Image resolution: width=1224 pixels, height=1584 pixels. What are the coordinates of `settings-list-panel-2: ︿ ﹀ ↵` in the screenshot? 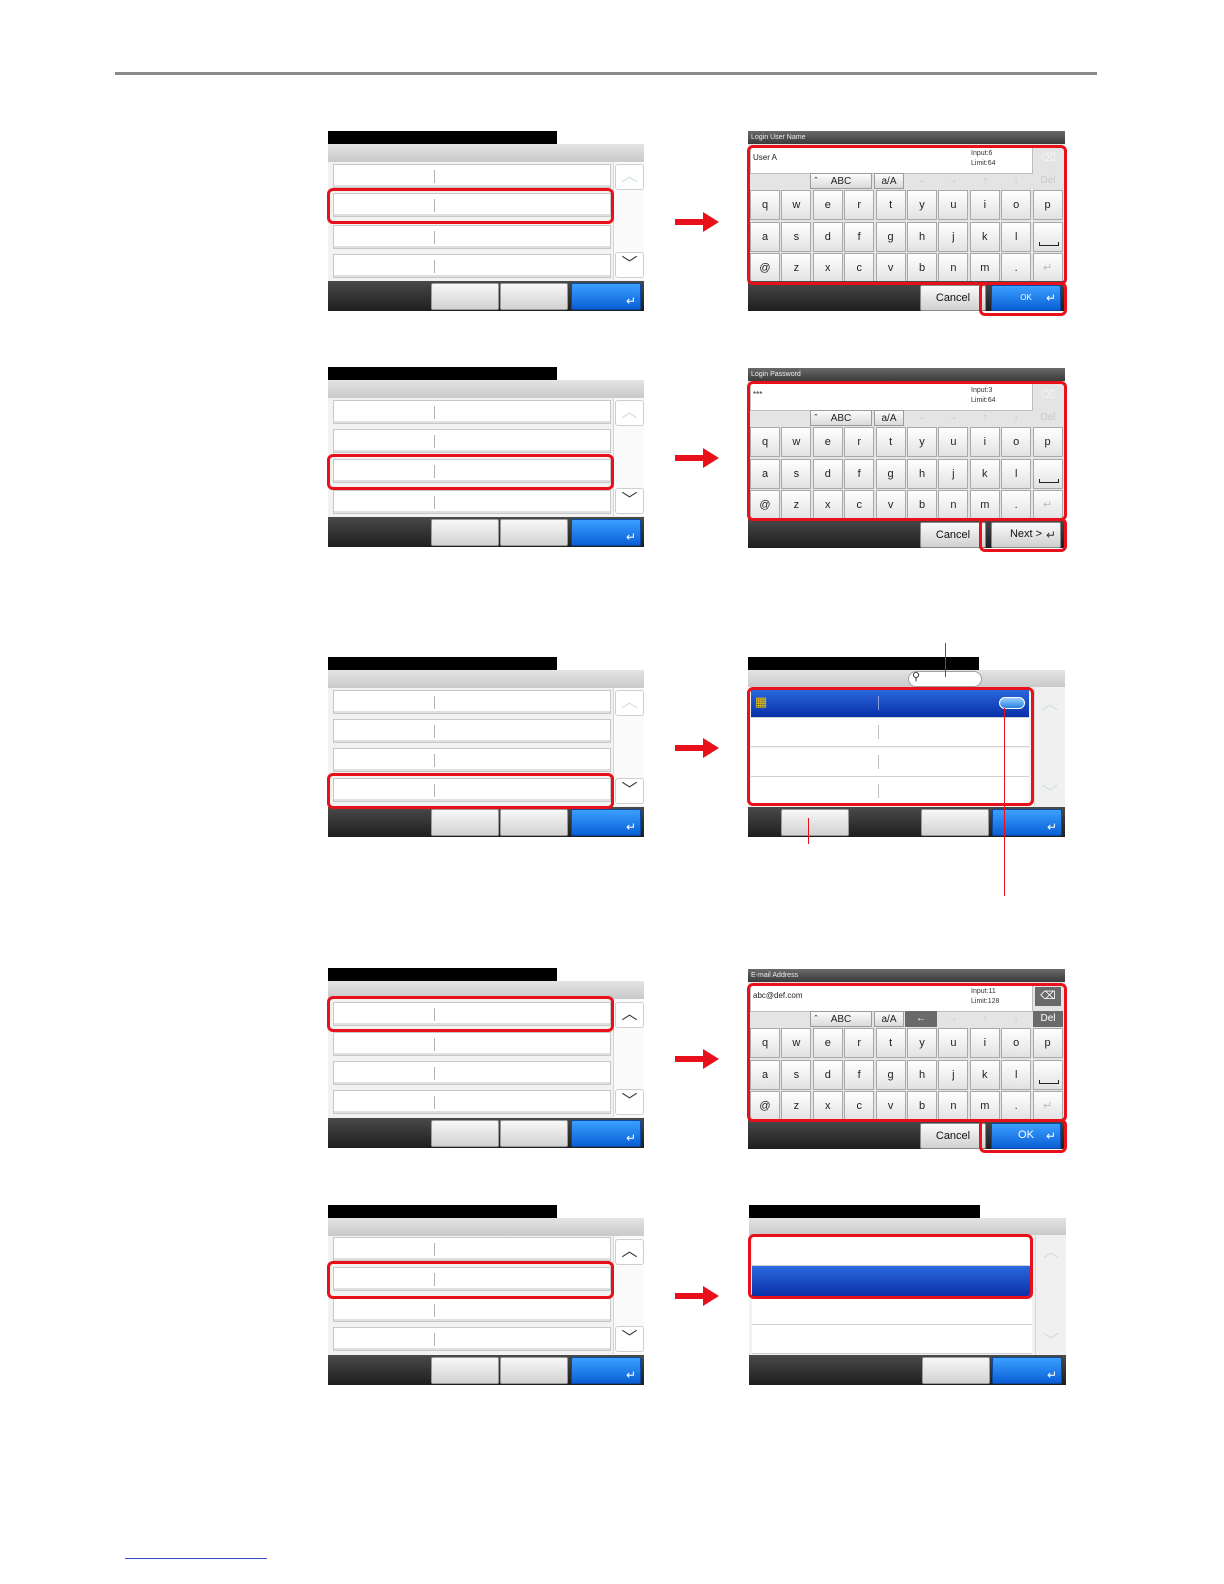 It's located at (485, 457).